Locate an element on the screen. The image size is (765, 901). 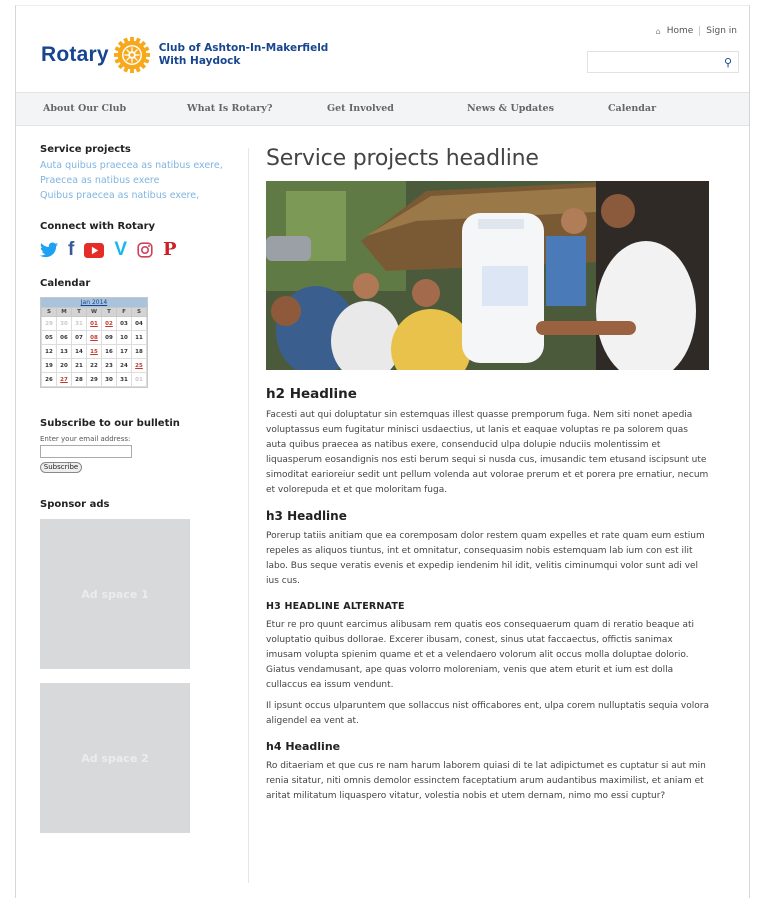
sign-in-link: Sign in is located at coordinates (721, 31).